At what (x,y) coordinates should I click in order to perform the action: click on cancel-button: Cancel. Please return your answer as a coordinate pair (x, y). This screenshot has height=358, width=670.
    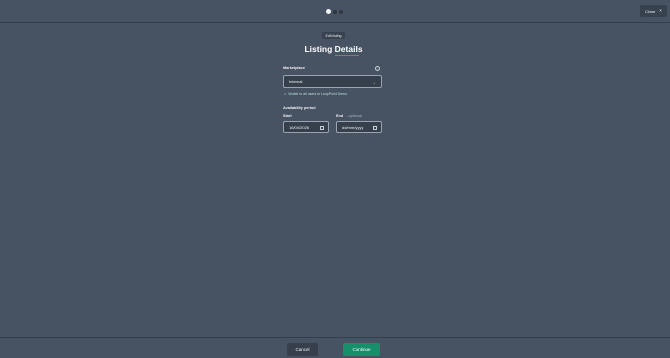
    Looking at the image, I should click on (302, 349).